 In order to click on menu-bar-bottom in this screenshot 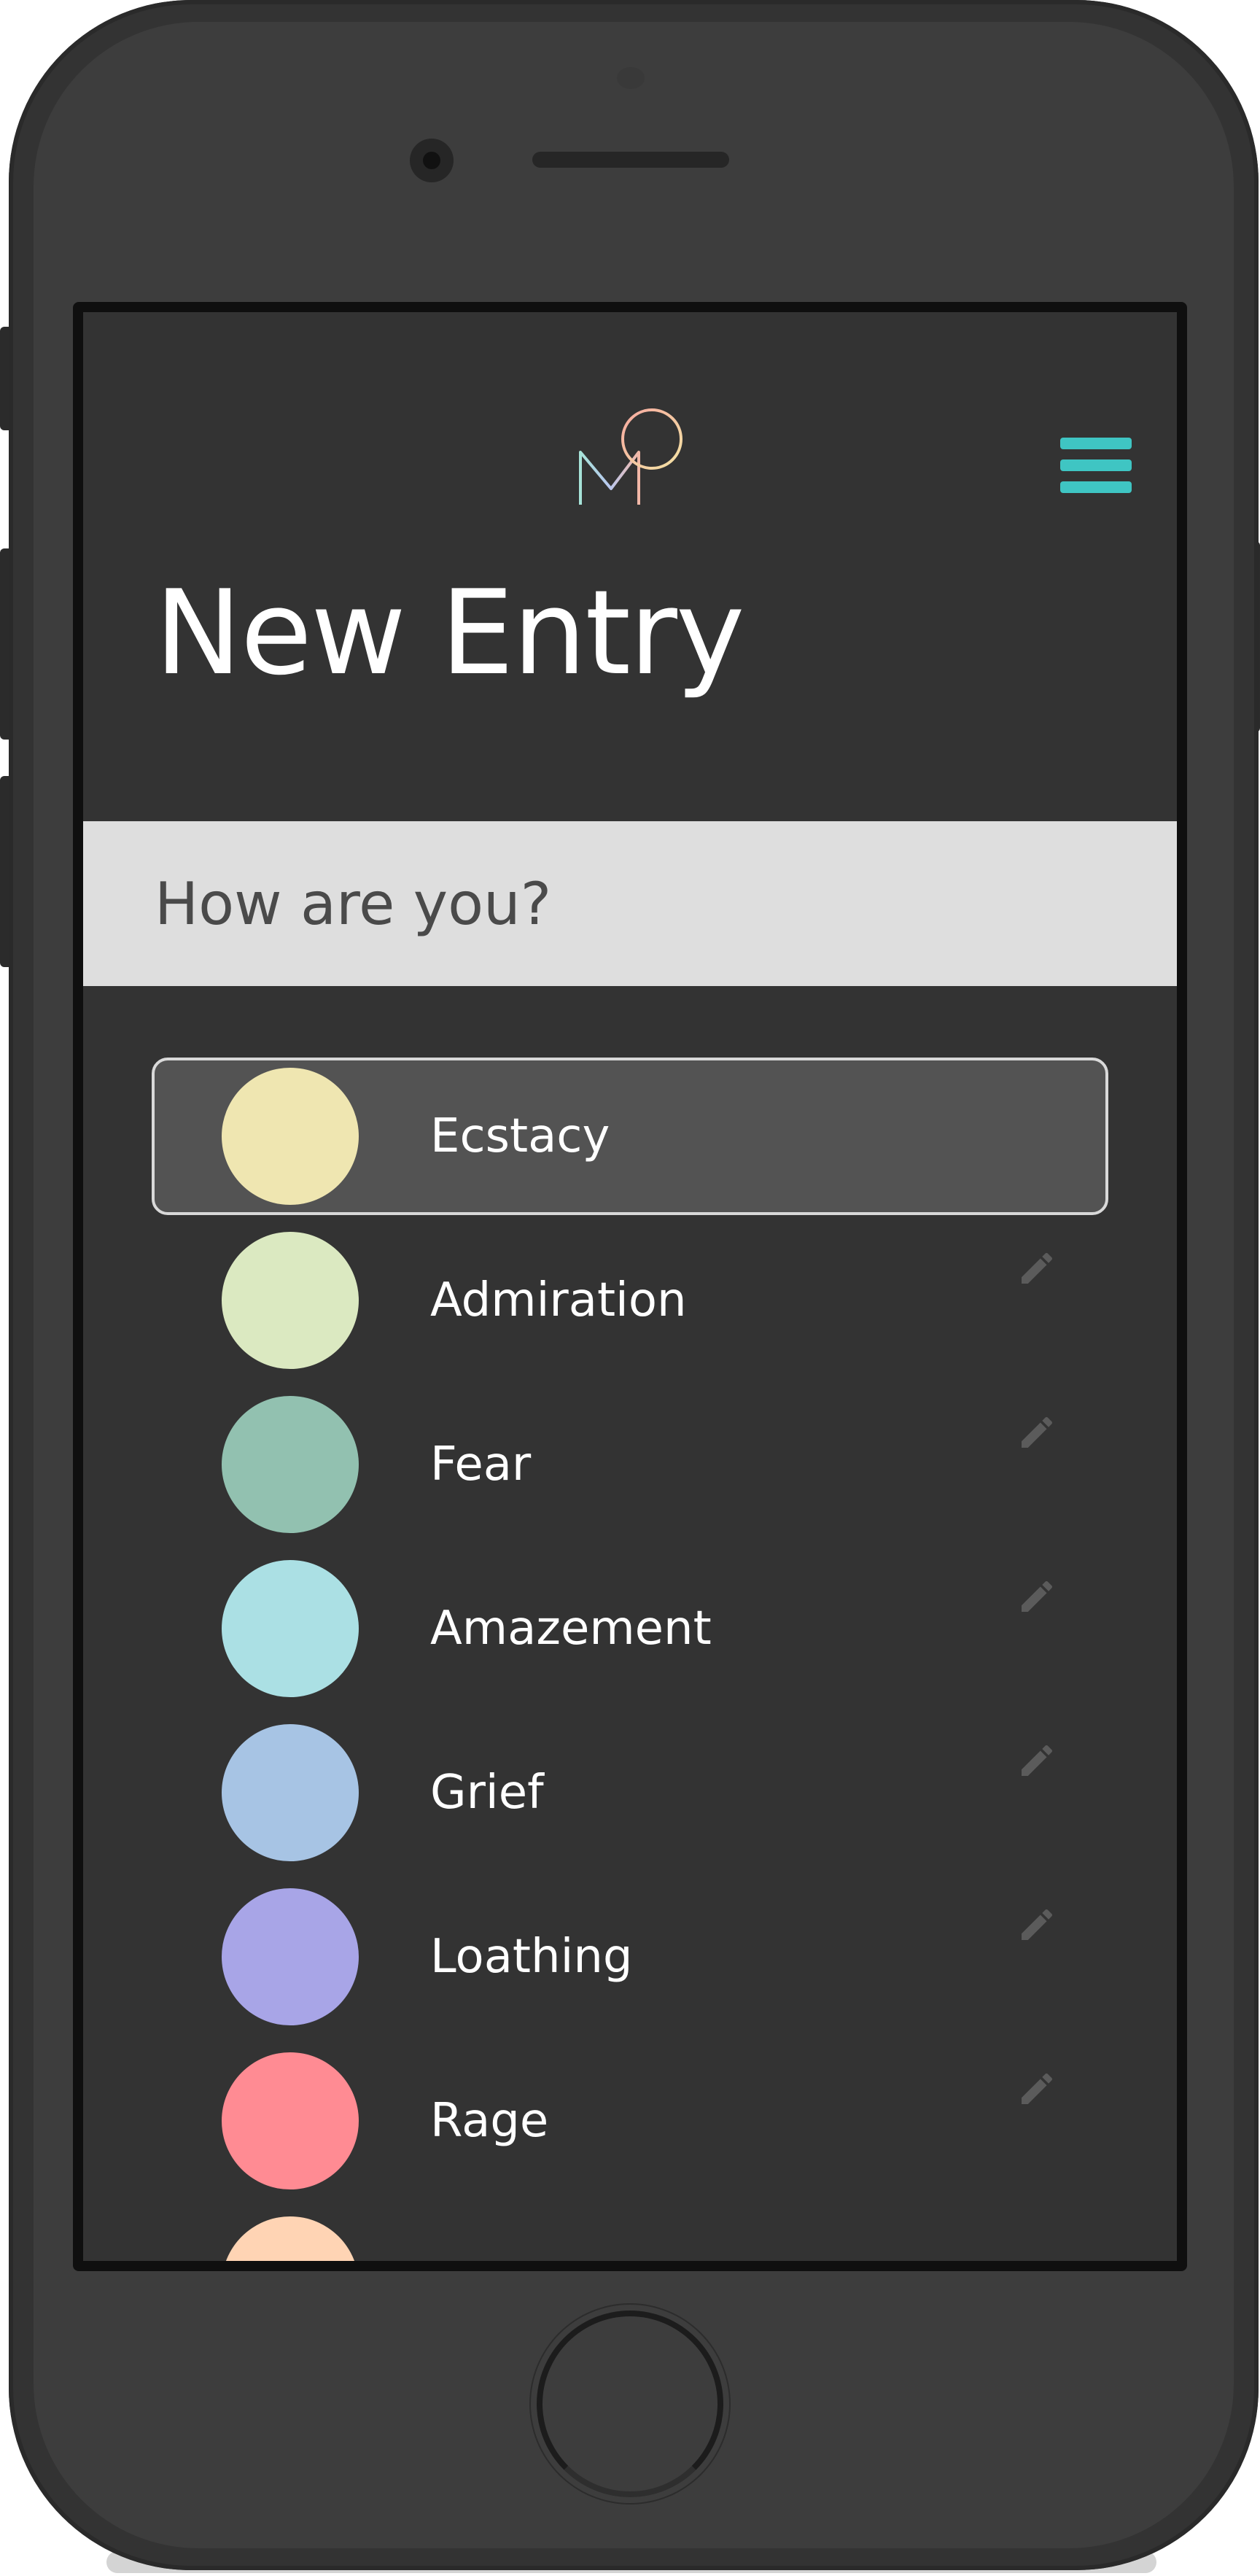, I will do `click(1096, 487)`.